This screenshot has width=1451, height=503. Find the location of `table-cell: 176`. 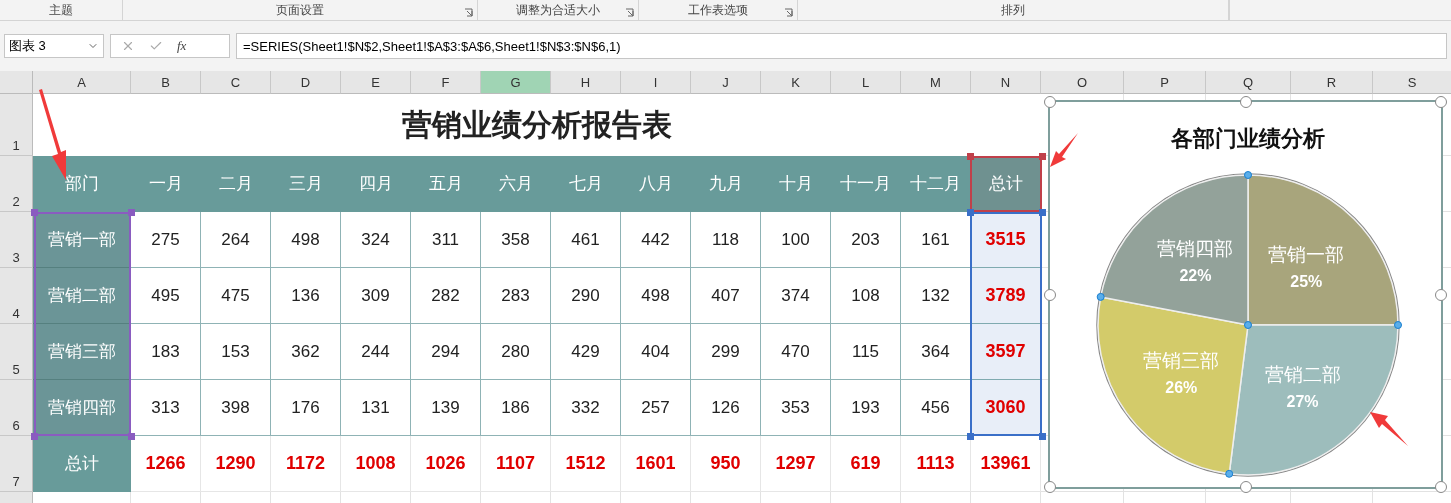

table-cell: 176 is located at coordinates (306, 408).